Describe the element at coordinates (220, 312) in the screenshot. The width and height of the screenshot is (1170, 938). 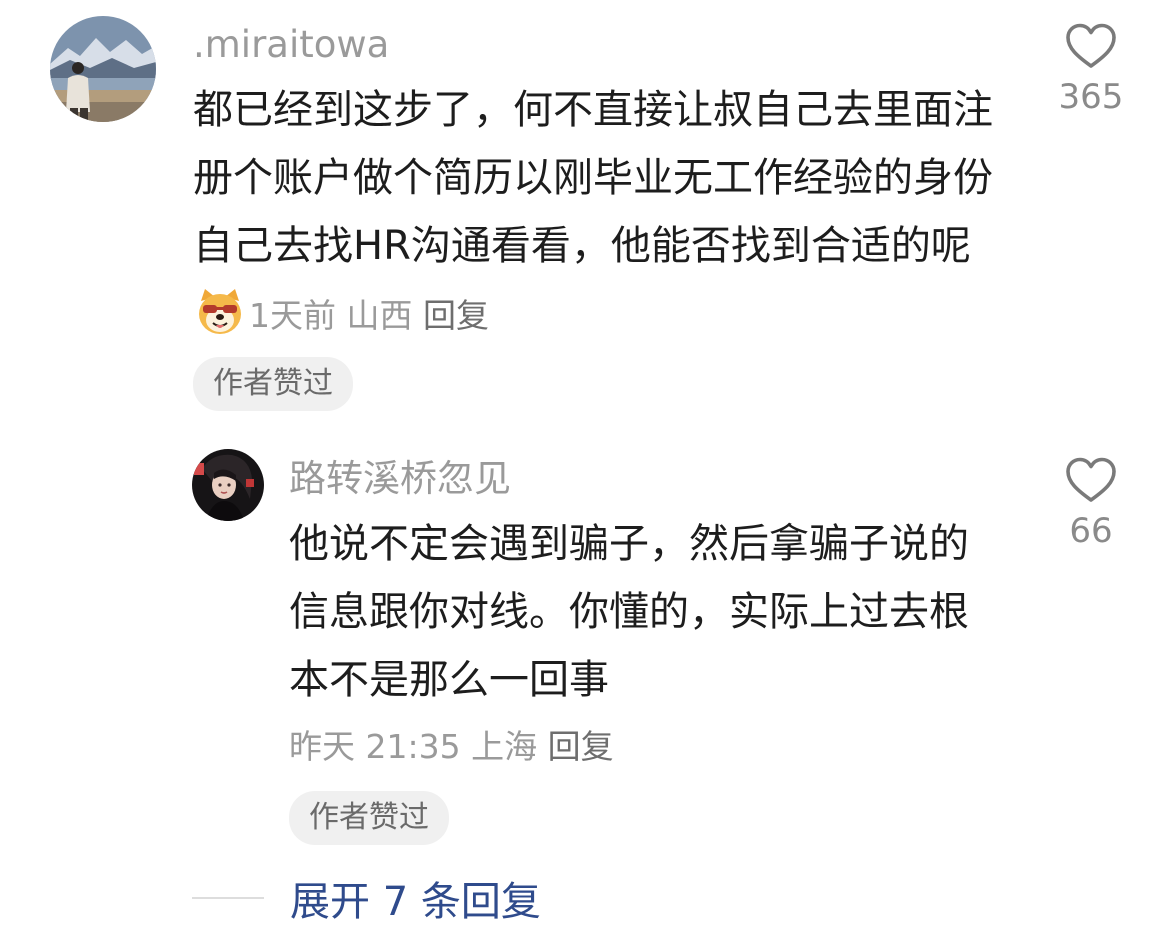
I see `dog-face-emoji-icon` at that location.